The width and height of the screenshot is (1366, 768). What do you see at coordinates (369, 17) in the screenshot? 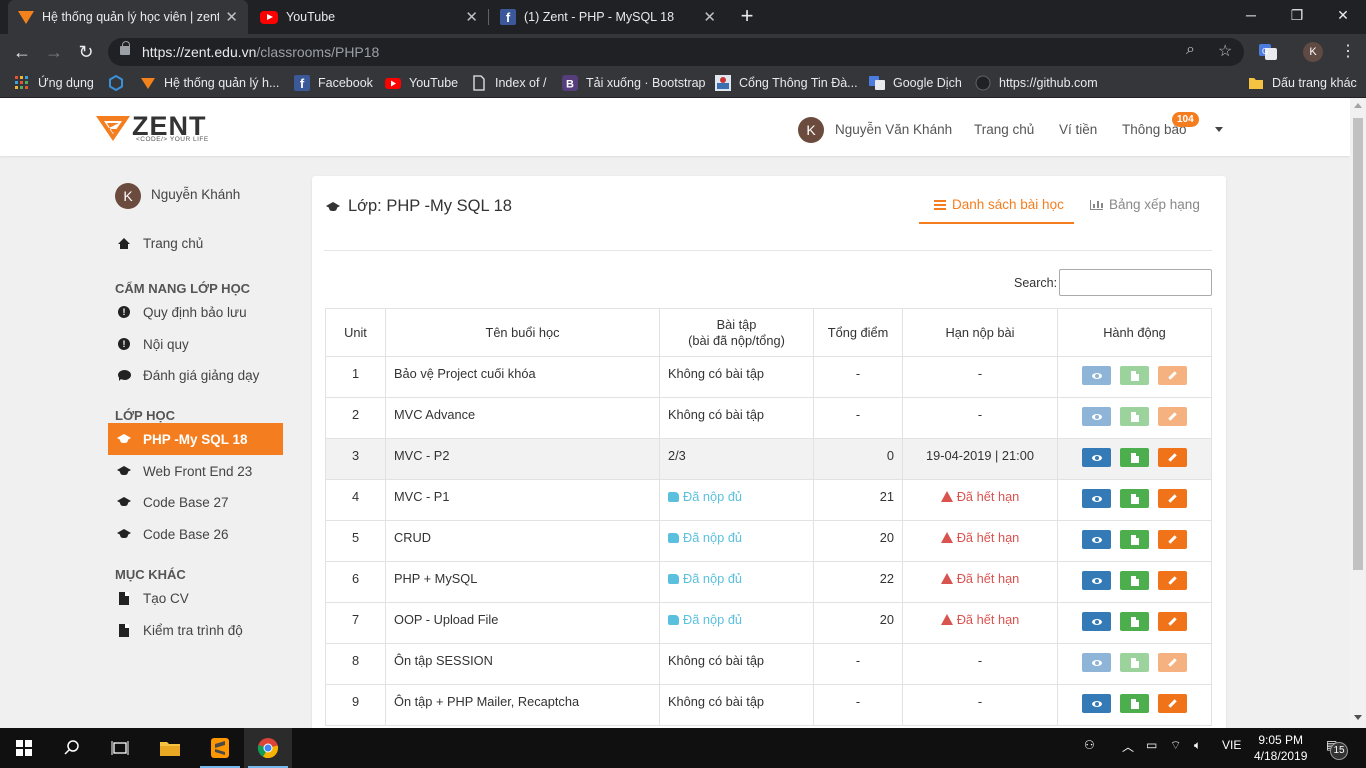
I see `browser-tab-youtube: YouTube ✕` at bounding box center [369, 17].